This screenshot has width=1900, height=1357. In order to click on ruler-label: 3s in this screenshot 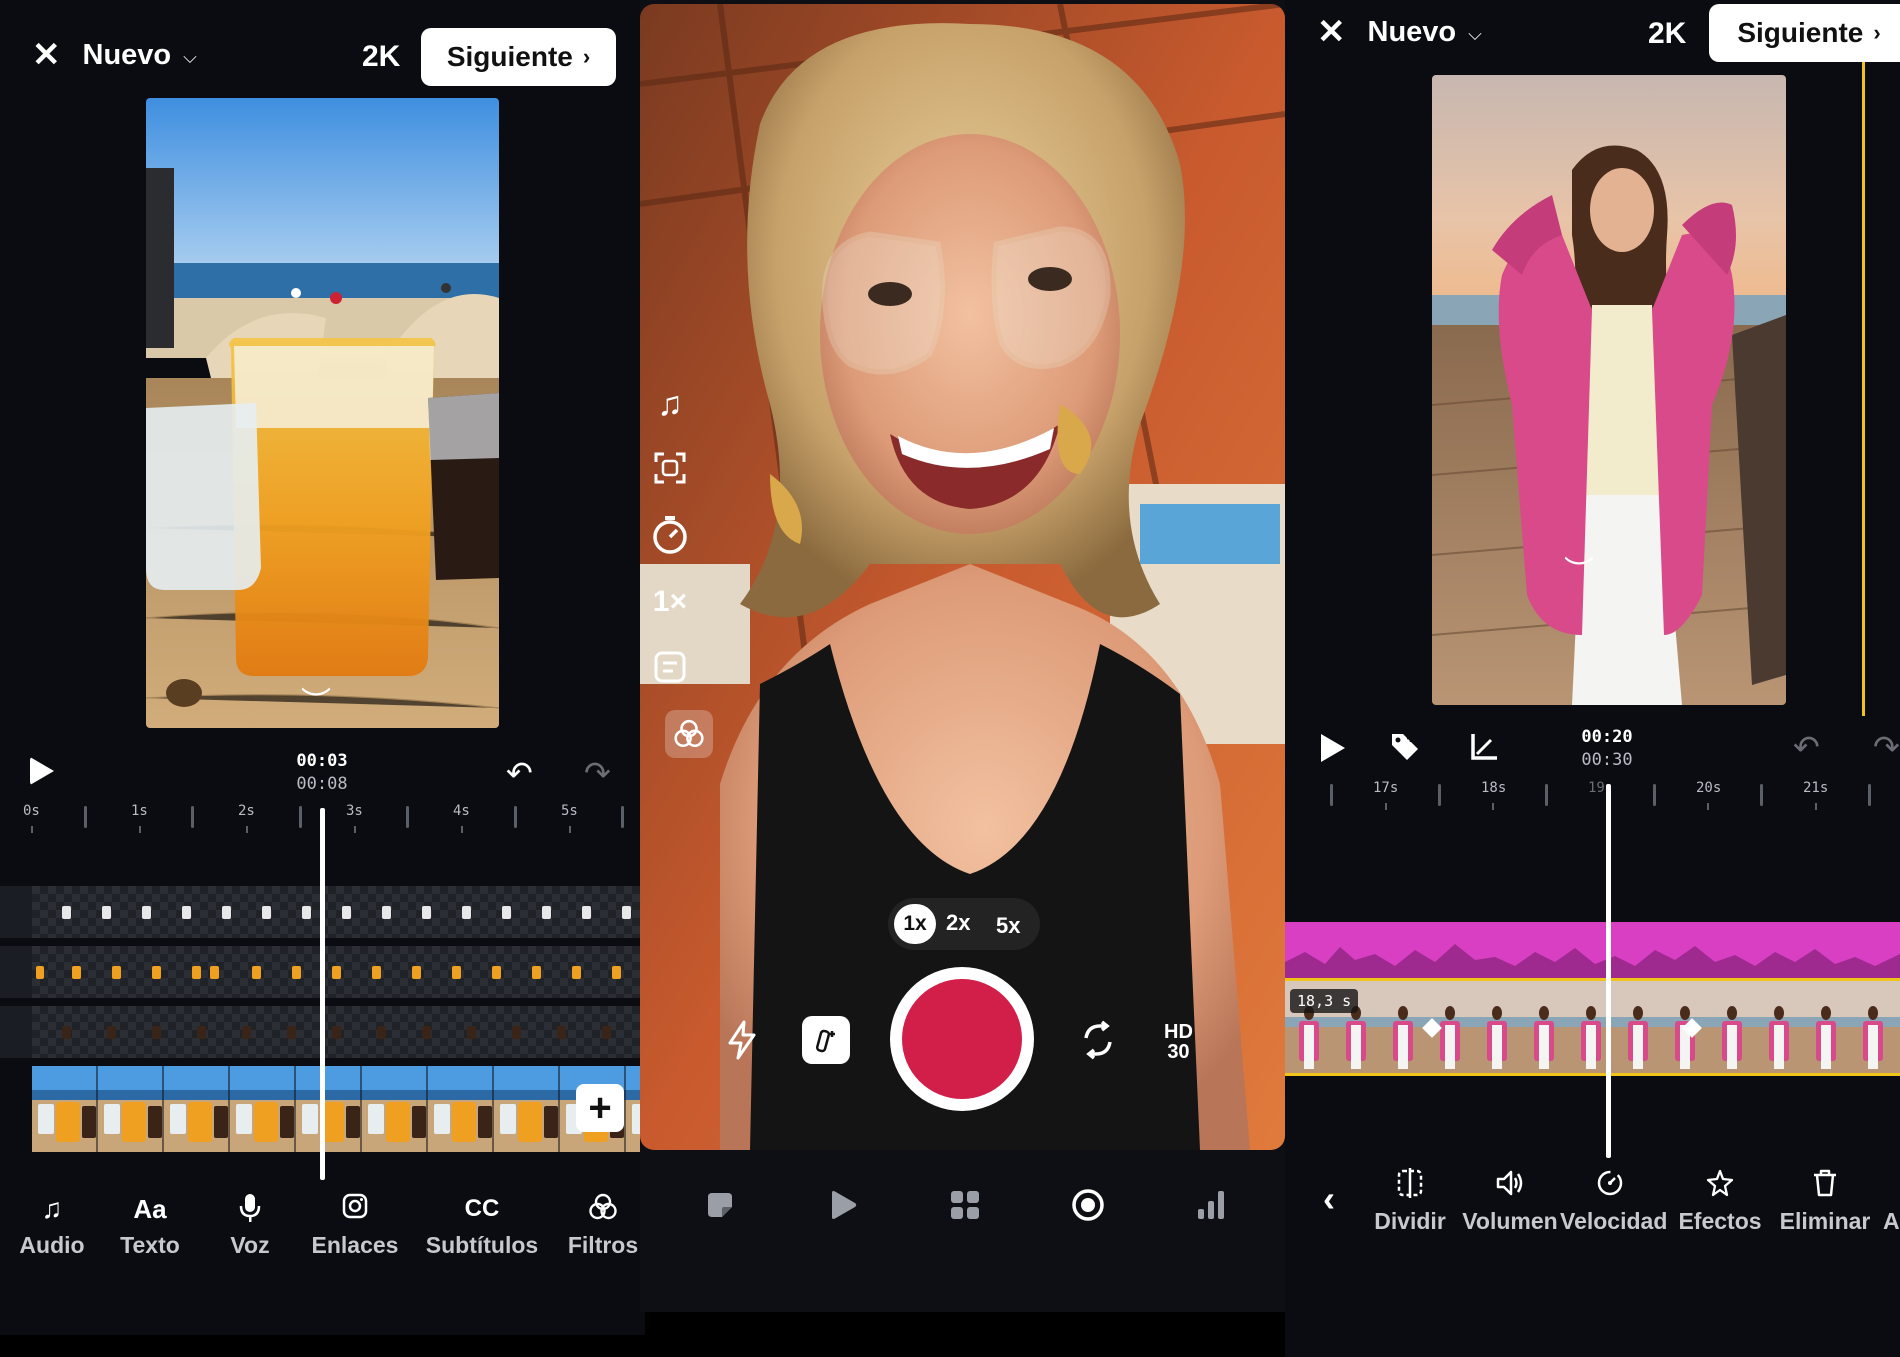, I will do `click(354, 811)`.